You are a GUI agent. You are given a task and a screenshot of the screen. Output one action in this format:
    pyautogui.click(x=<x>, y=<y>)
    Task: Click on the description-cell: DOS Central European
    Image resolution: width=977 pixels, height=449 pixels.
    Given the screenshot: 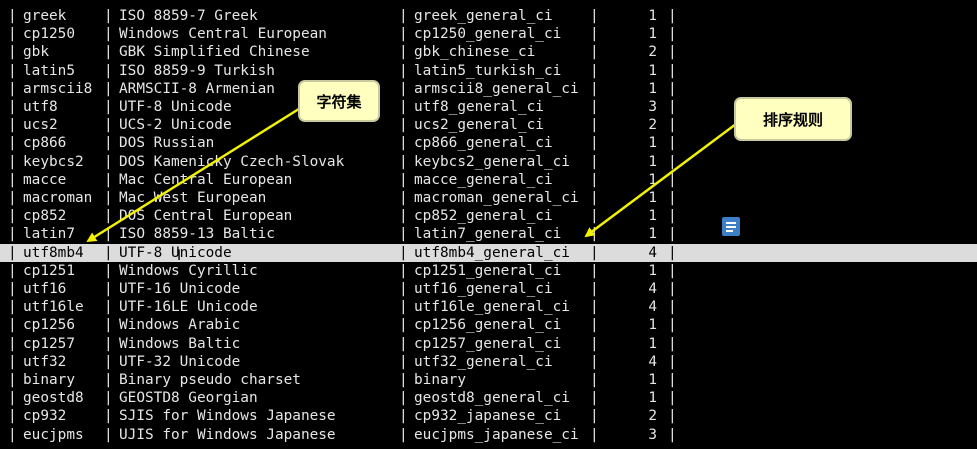 What is the action you would take?
    pyautogui.click(x=206, y=216)
    